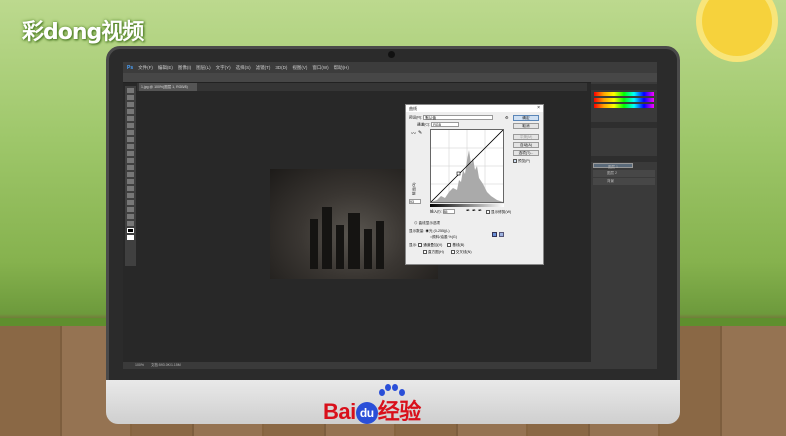 The image size is (786, 436). What do you see at coordinates (429, 223) in the screenshot?
I see `display-options-label: 曲线显示选项` at bounding box center [429, 223].